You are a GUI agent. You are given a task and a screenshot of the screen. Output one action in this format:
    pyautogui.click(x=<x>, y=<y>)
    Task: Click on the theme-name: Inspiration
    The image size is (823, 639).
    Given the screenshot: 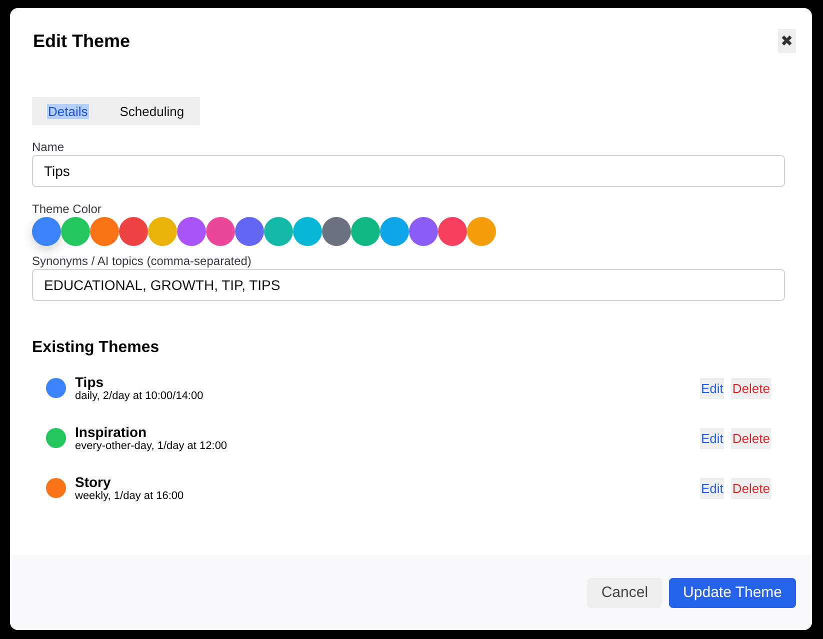 What is the action you would take?
    pyautogui.click(x=111, y=432)
    